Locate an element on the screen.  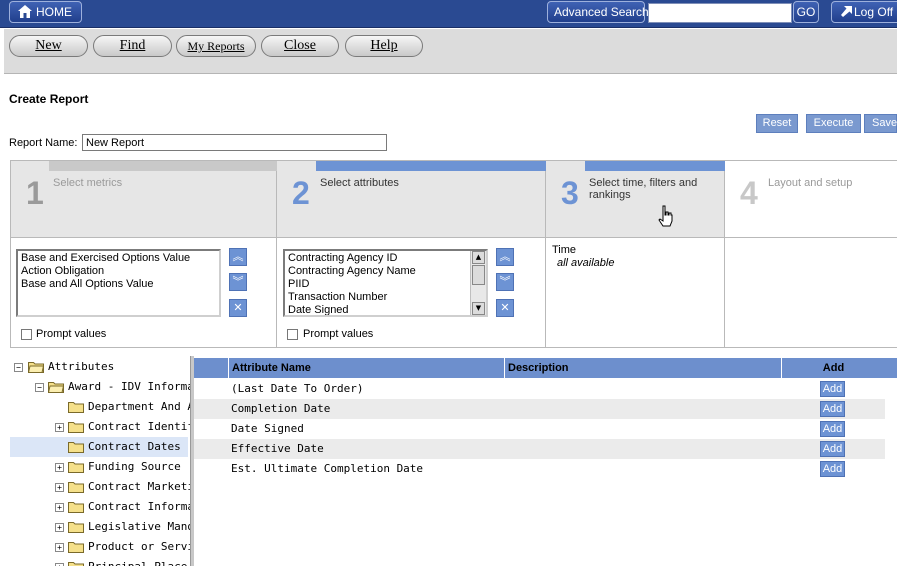
reset-button: Reset is located at coordinates (777, 123).